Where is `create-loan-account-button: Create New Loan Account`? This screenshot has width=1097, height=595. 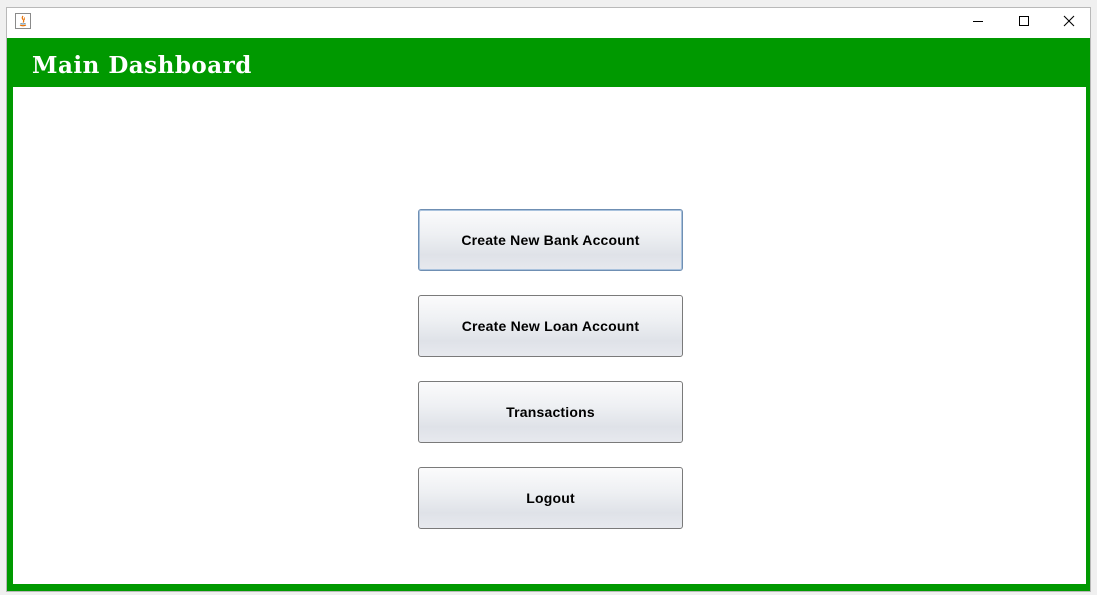
create-loan-account-button: Create New Loan Account is located at coordinates (550, 326).